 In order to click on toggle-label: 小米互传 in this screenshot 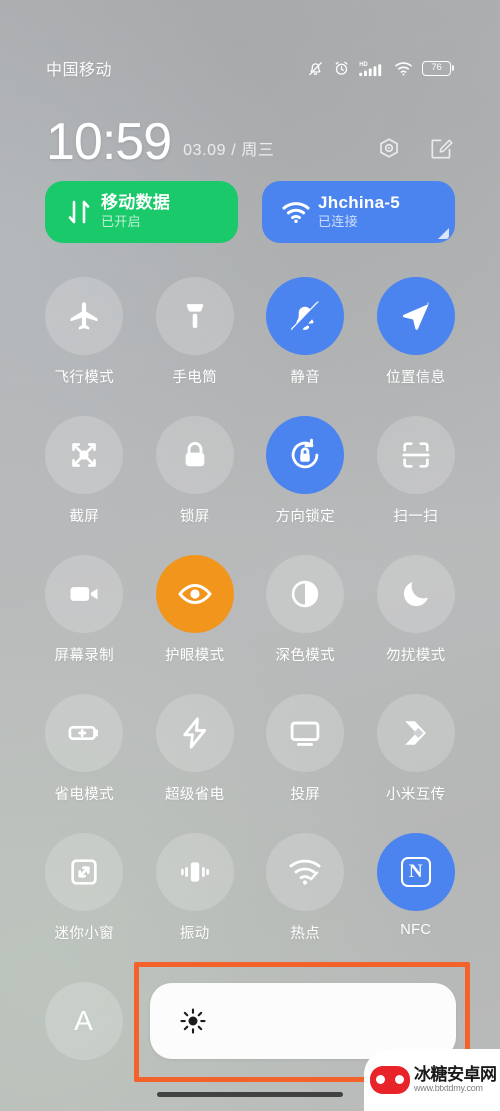, I will do `click(415, 795)`.